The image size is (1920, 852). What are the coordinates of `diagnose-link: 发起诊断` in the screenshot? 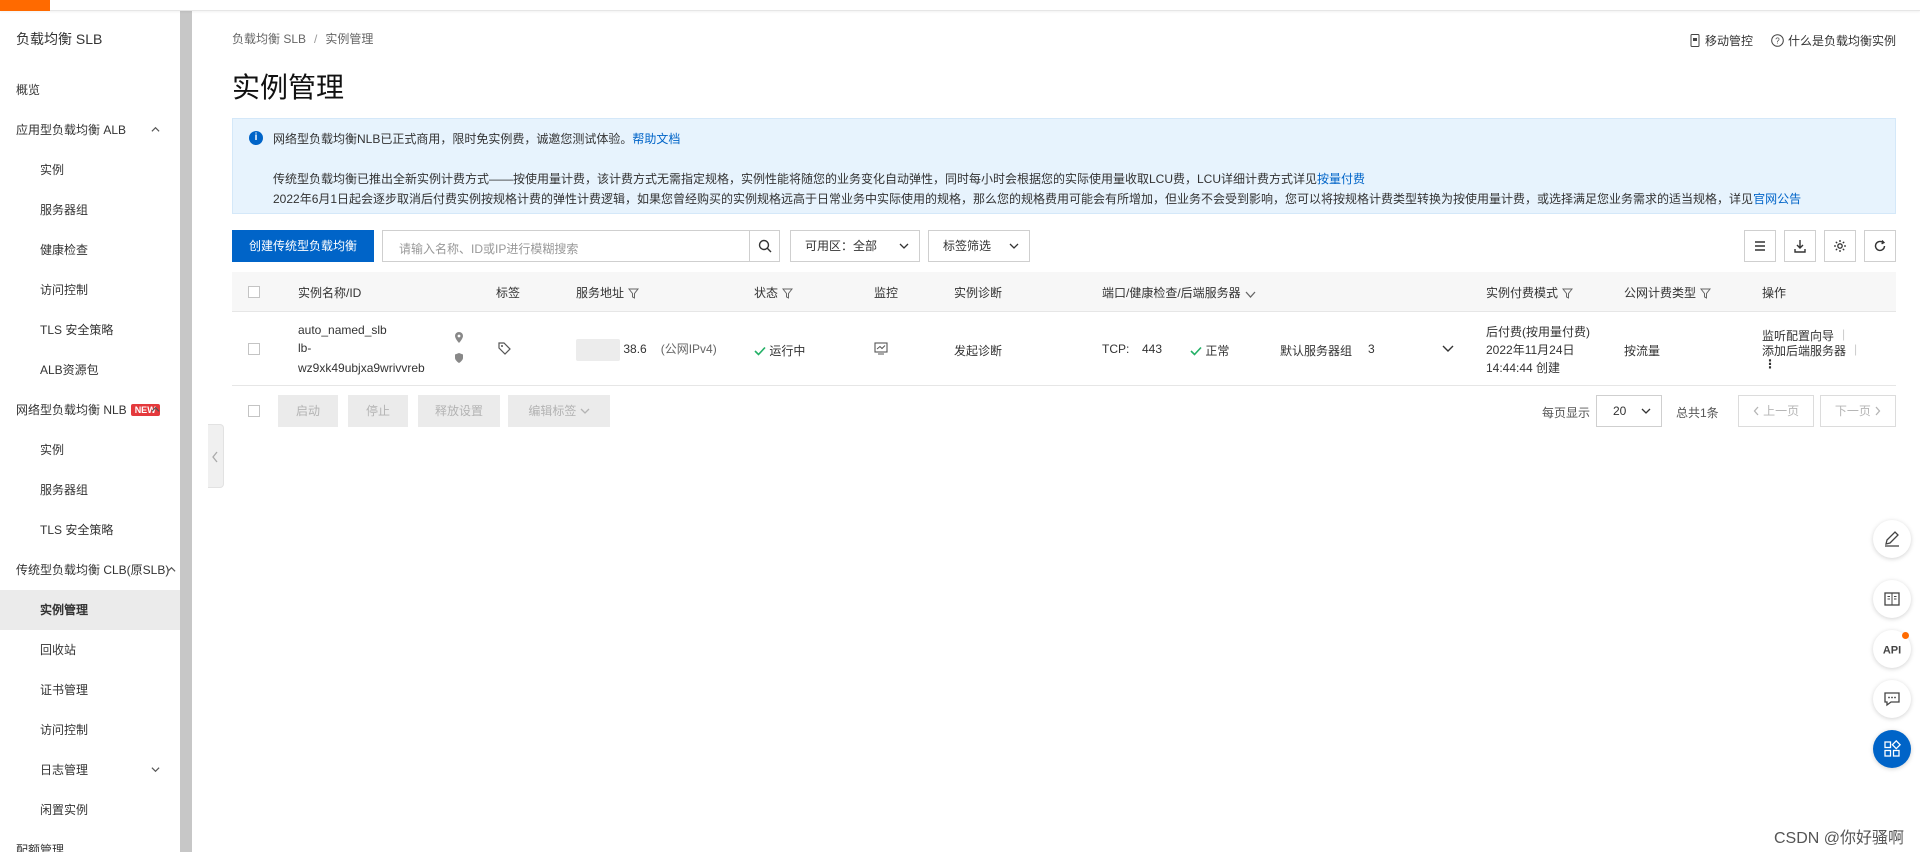 It's located at (978, 350).